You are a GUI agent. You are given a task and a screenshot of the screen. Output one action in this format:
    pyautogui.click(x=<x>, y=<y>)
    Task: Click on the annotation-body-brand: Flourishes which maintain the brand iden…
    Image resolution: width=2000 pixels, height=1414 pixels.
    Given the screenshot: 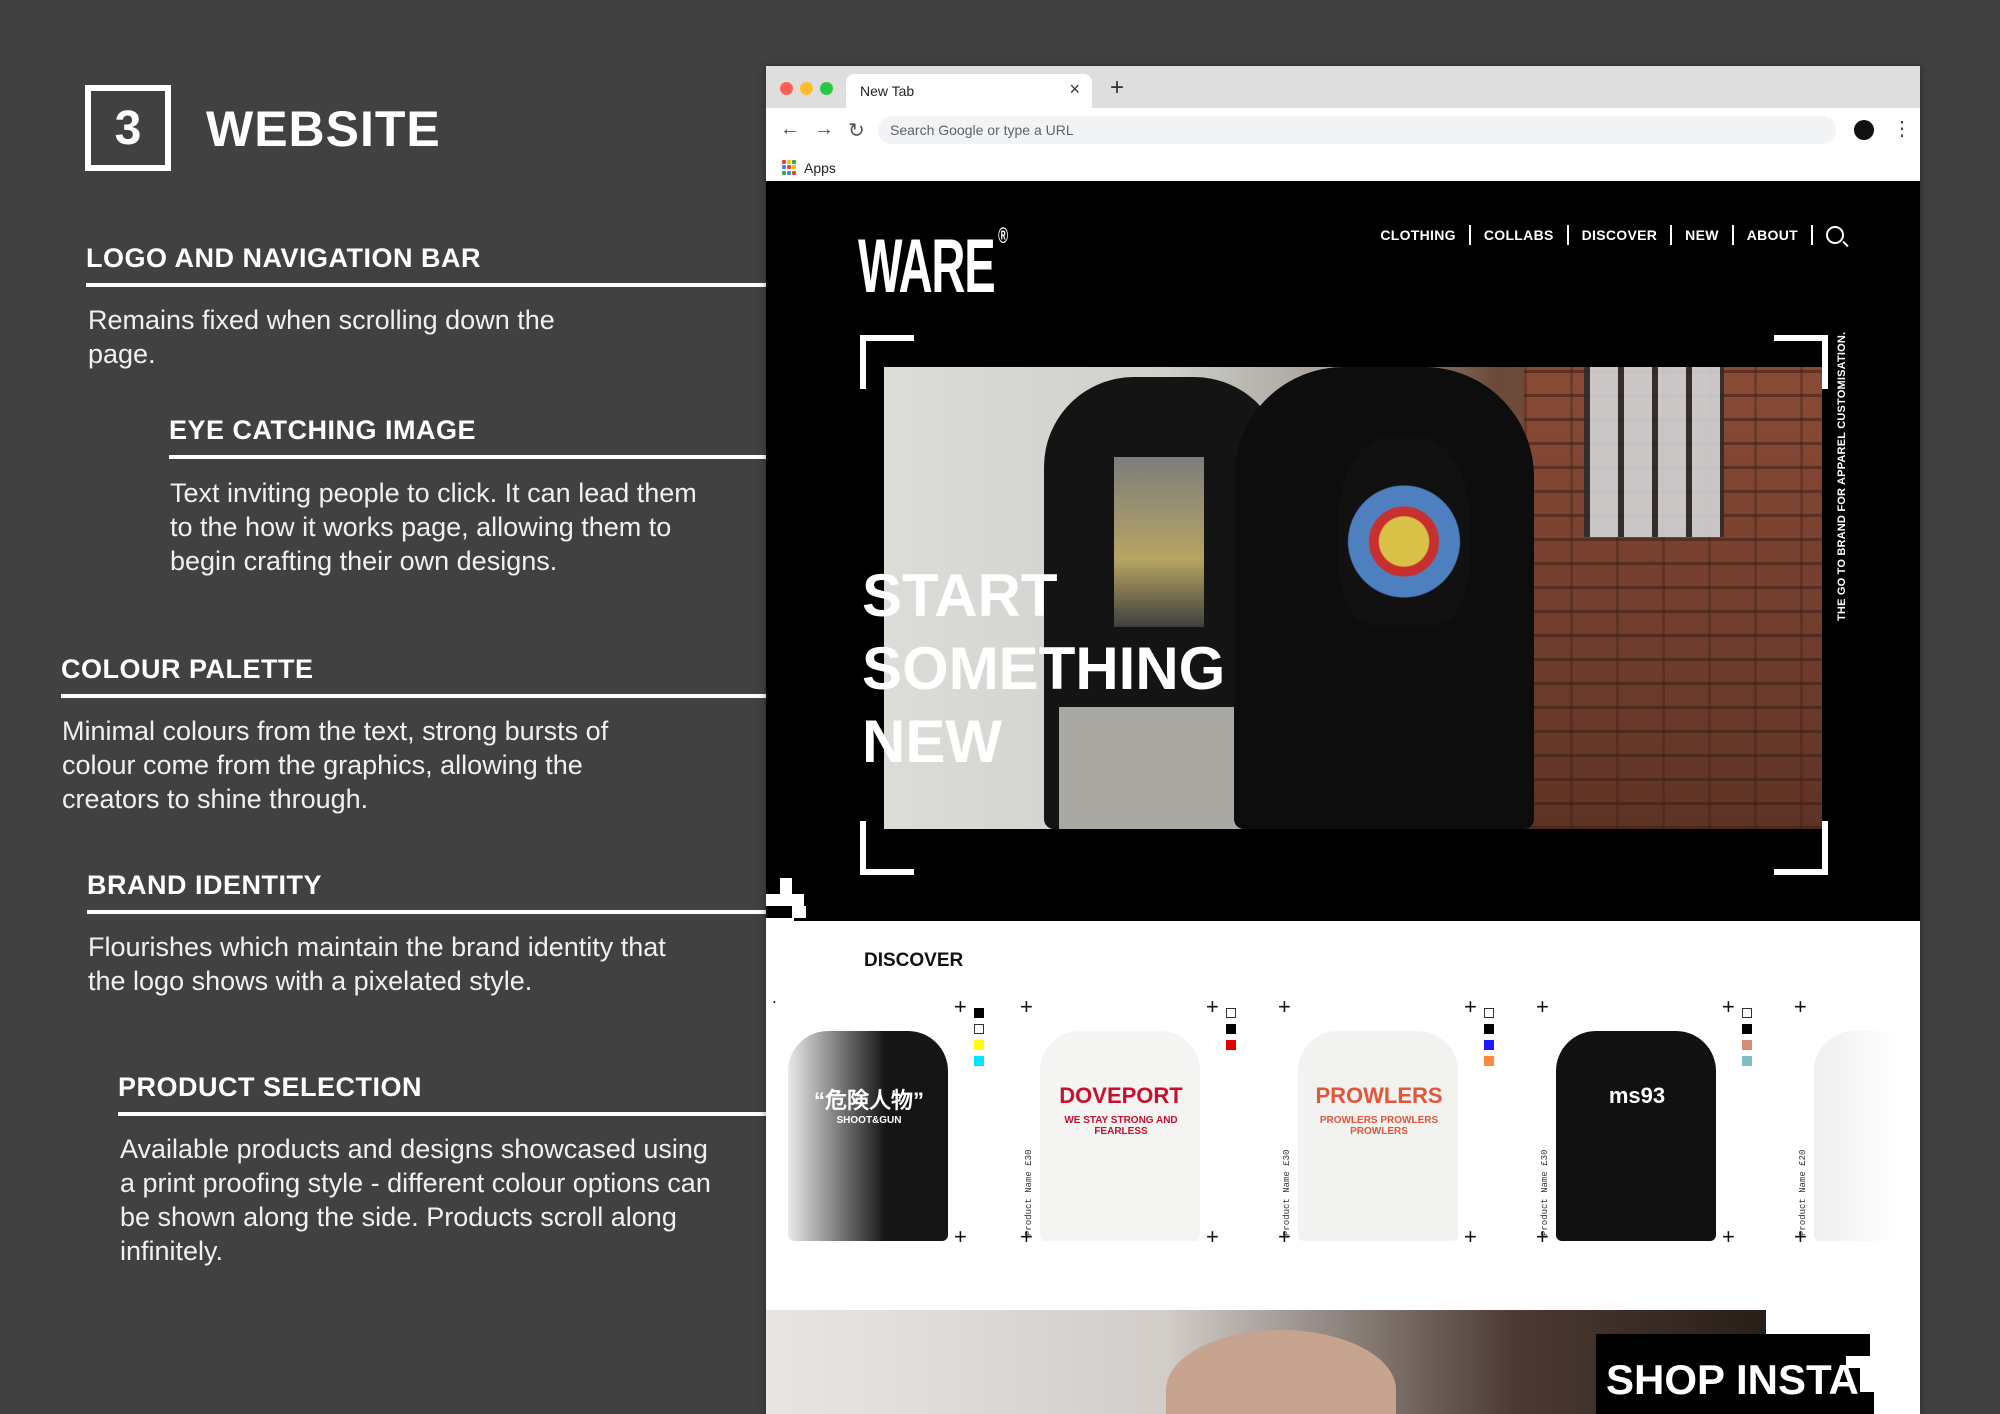 What is the action you would take?
    pyautogui.click(x=377, y=964)
    